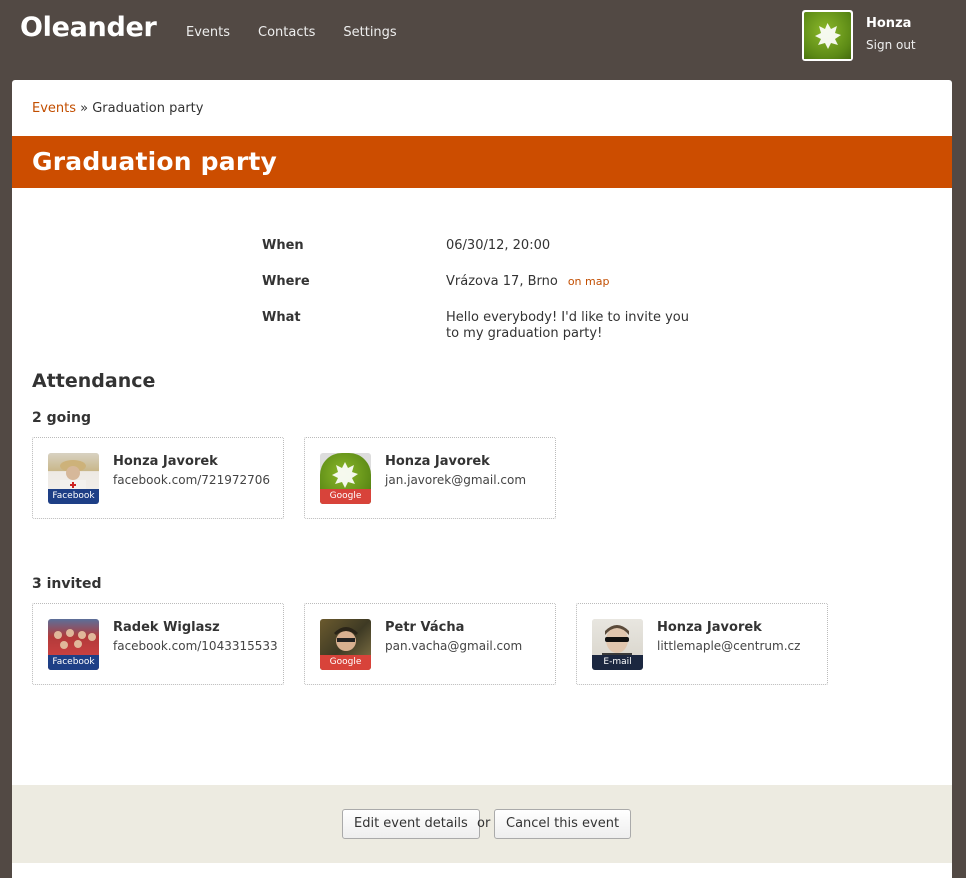 The width and height of the screenshot is (966, 878). I want to click on invitee-photo: Google, so click(345, 644).